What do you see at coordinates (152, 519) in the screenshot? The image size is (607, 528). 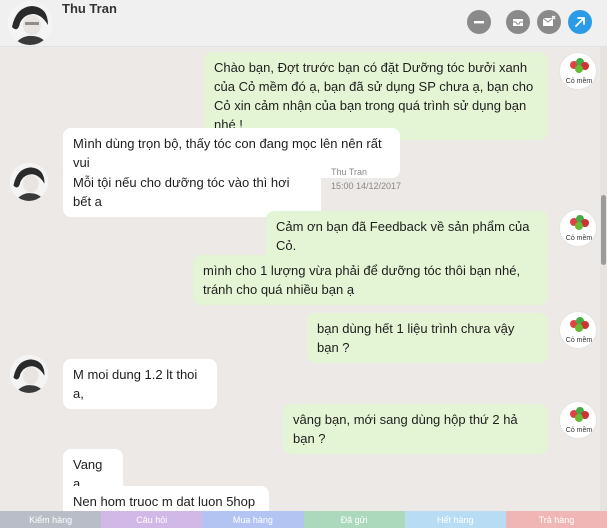 I see `tag-cau-hoi: Câu hỏi` at bounding box center [152, 519].